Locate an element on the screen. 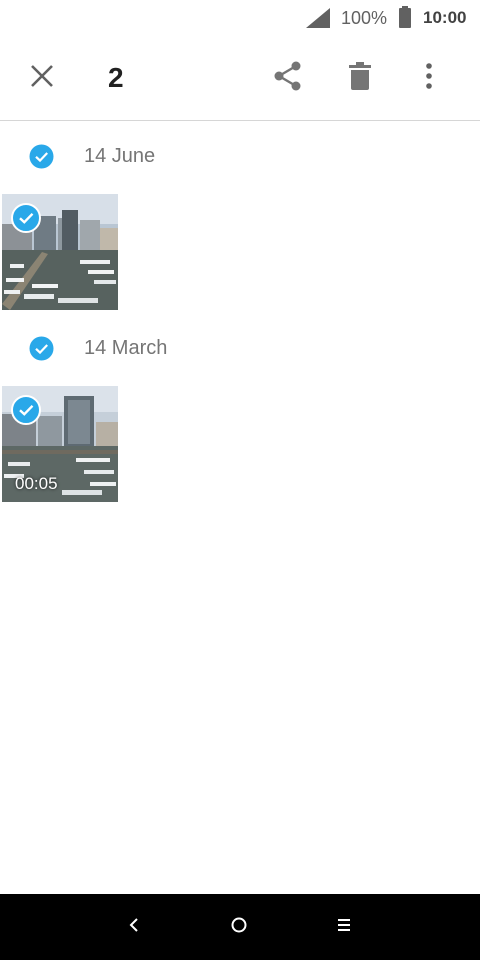 The image size is (480, 960). close-selection-button is located at coordinates (42, 78).